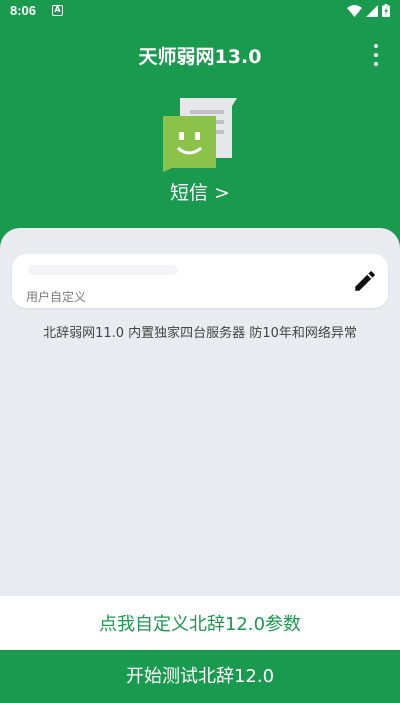  I want to click on input-label: 用户自定义, so click(56, 297).